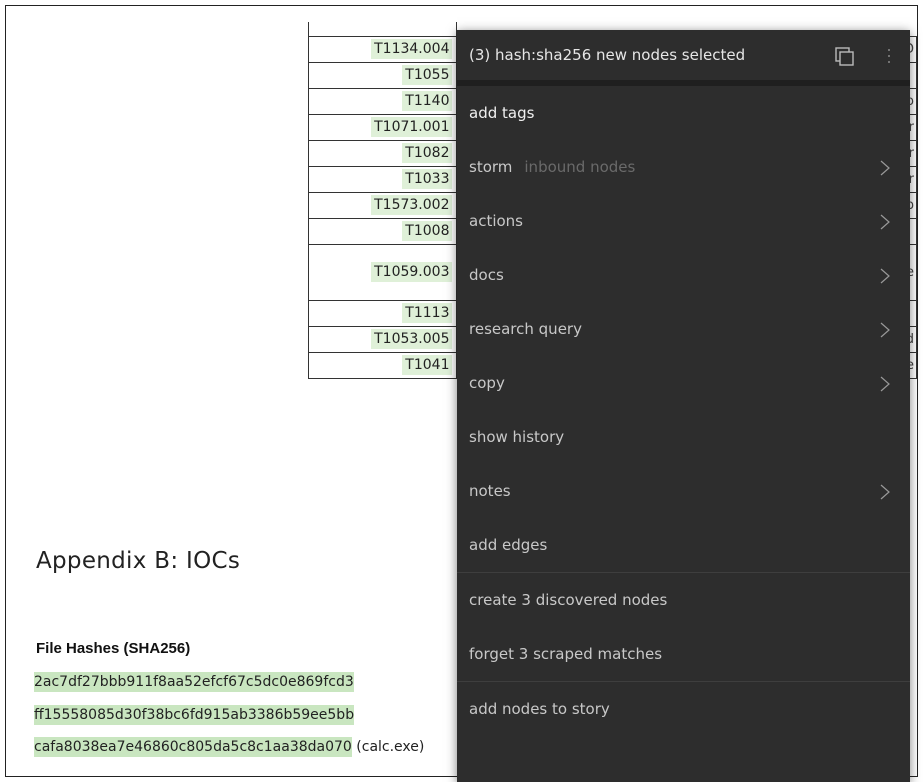 The image size is (923, 782). Describe the element at coordinates (412, 339) in the screenshot. I see `technique-id: T1053.005` at that location.